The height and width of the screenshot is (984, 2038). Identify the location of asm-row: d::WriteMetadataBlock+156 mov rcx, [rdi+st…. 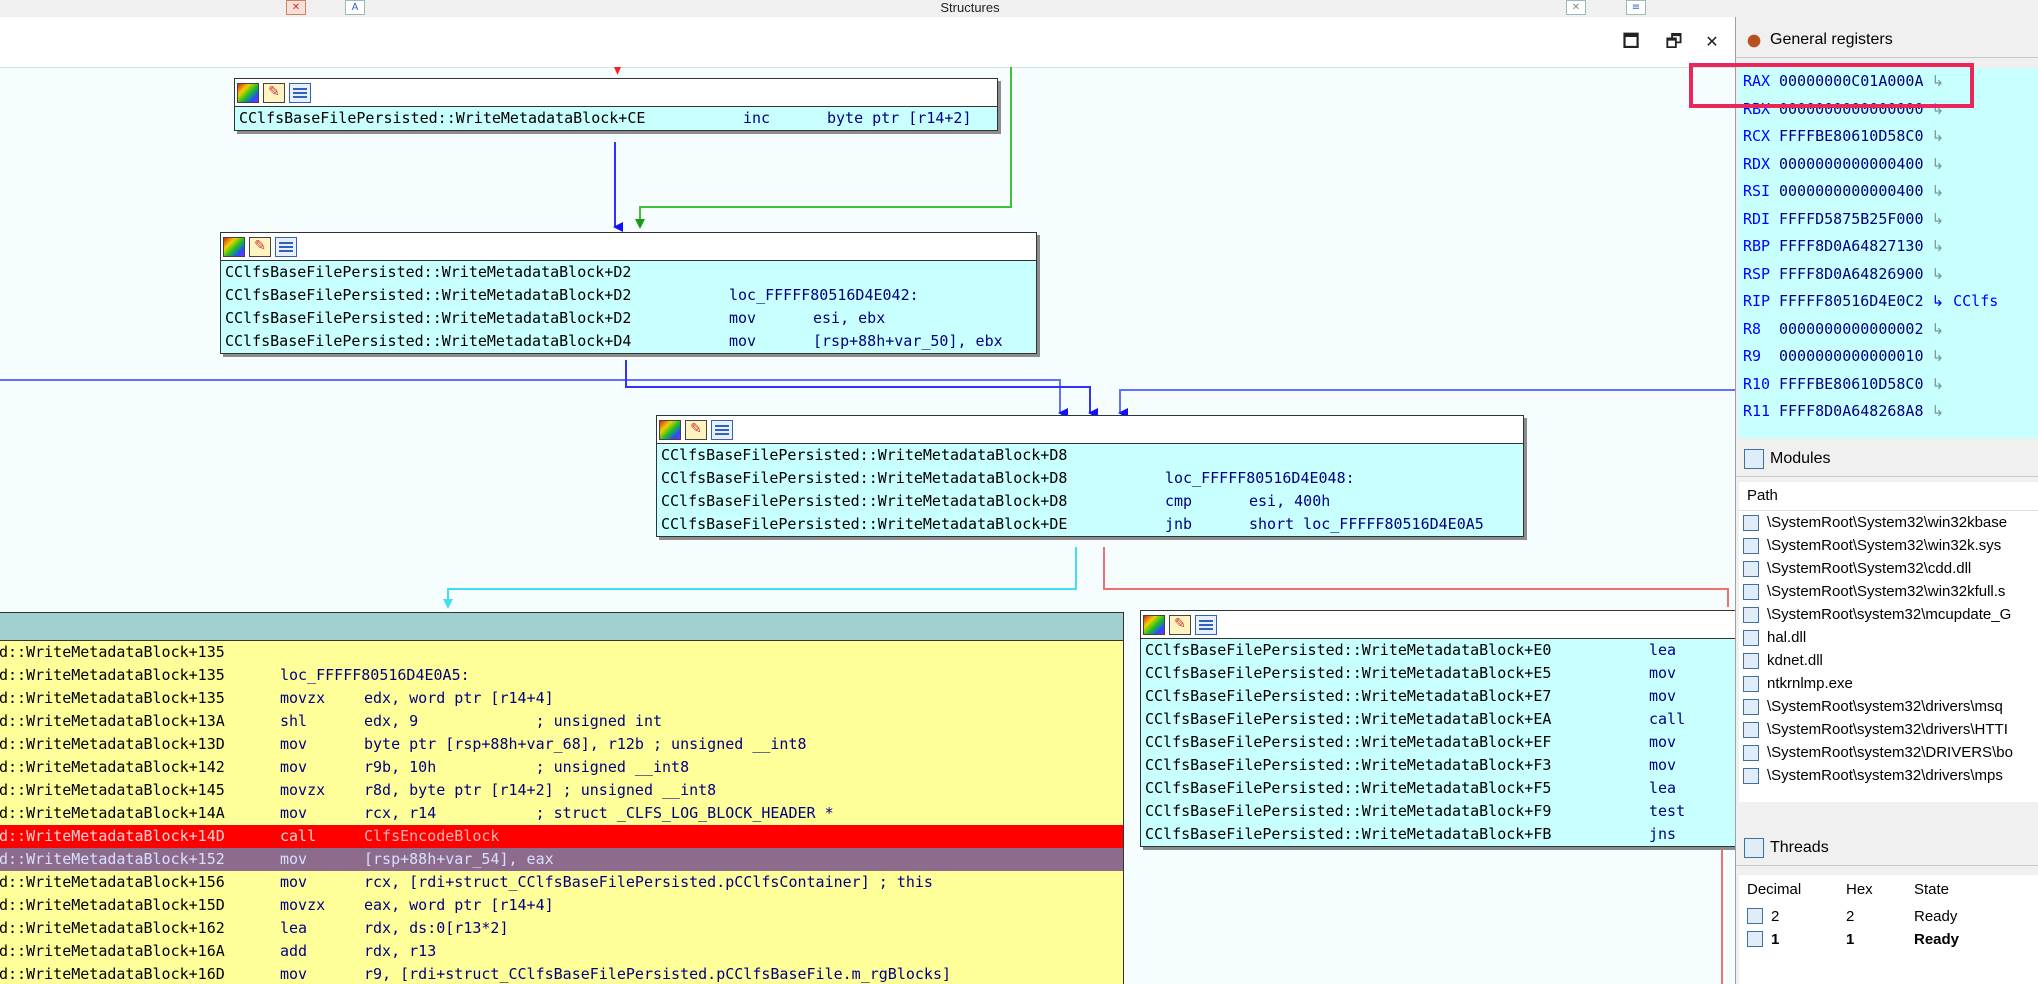
(561, 882).